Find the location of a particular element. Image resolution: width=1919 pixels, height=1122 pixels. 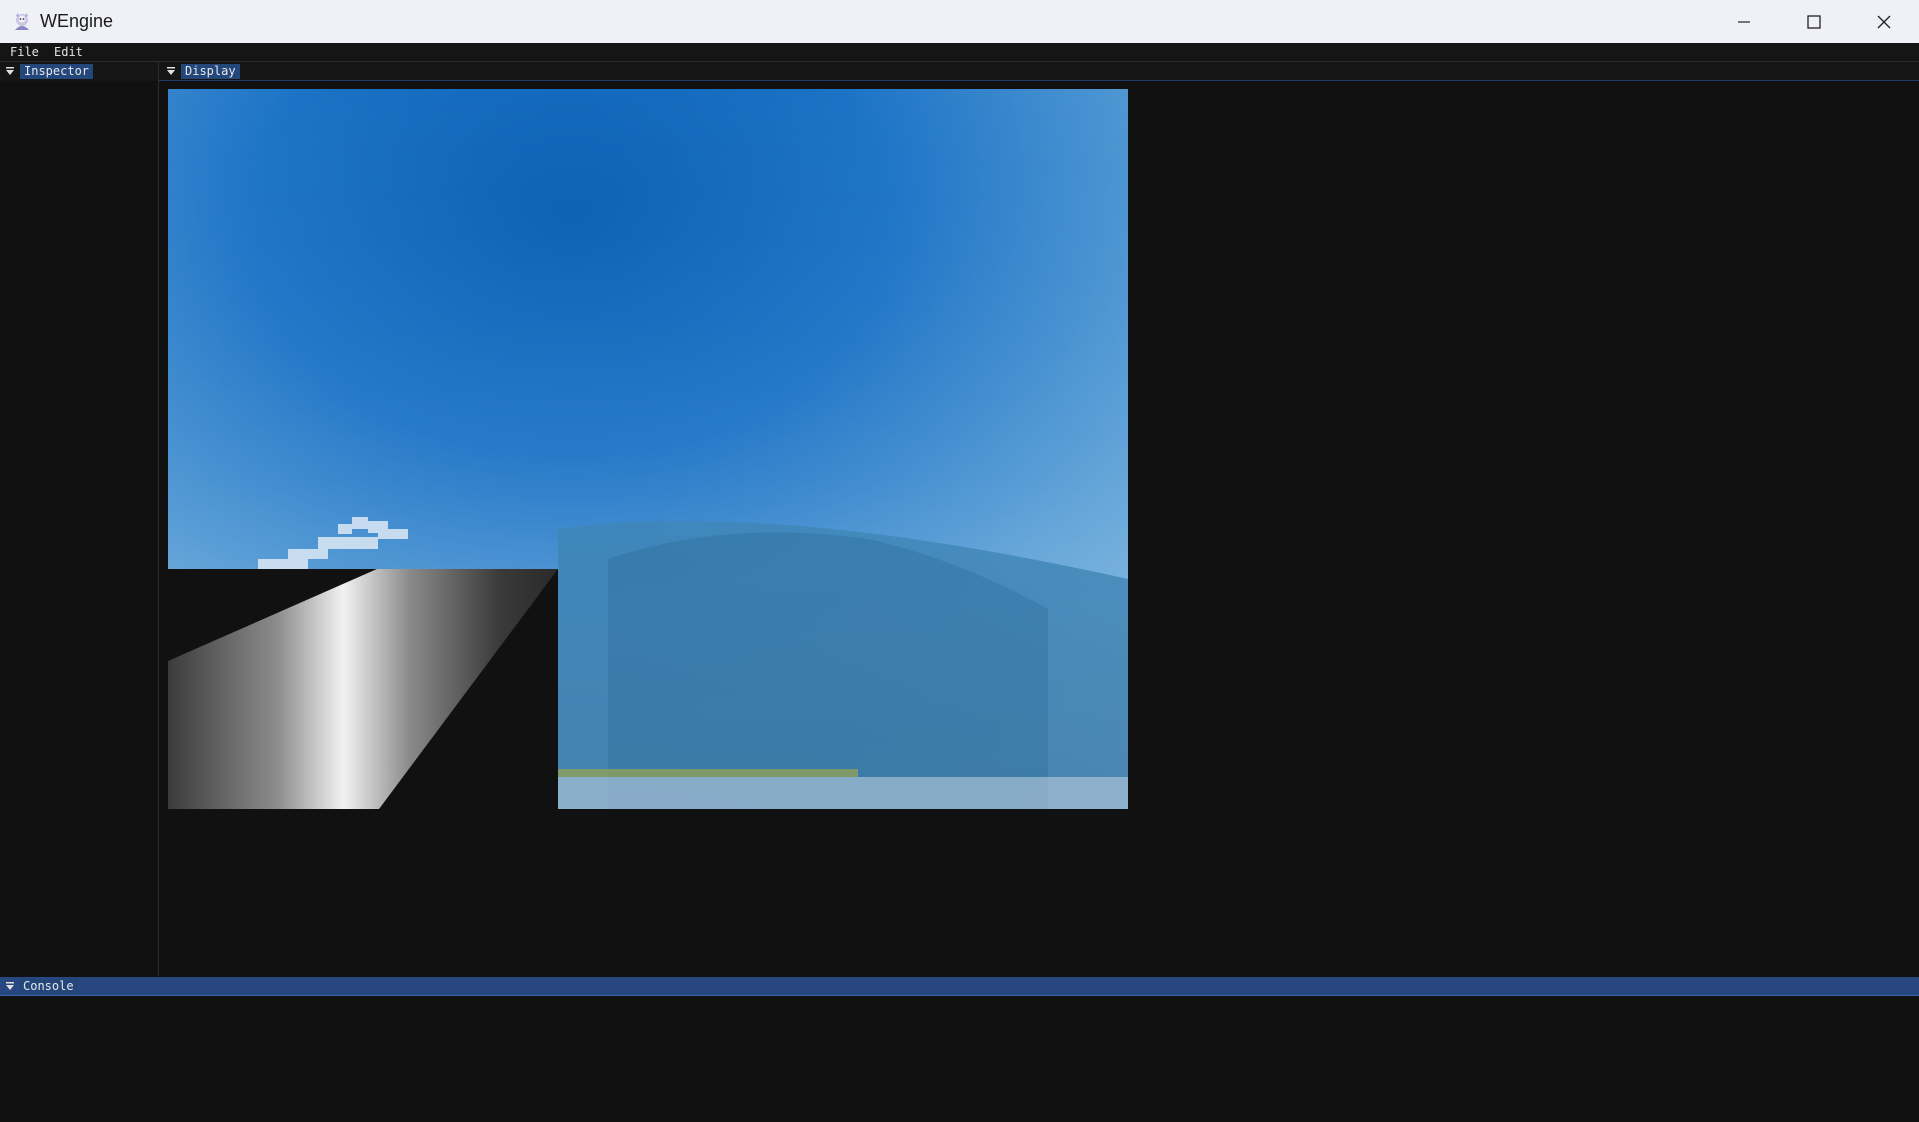

window-title: WEngine is located at coordinates (77, 21).